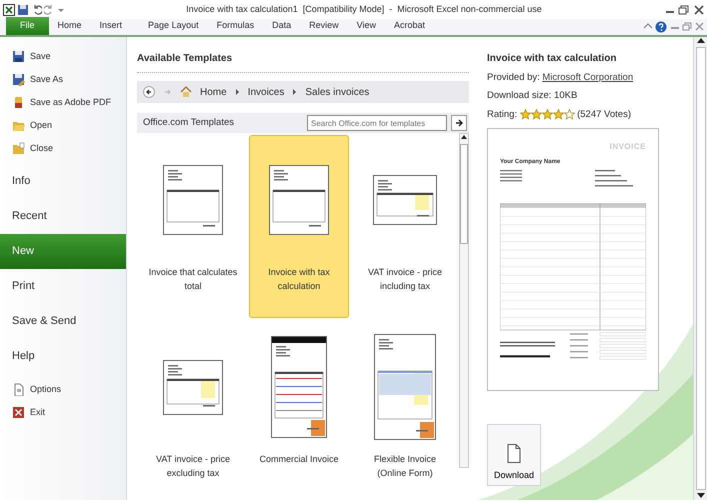  I want to click on window-title: Invoice with tax calculation1 [Compatibility Mode] - Microsoft Excel non-commercial use, so click(364, 9).